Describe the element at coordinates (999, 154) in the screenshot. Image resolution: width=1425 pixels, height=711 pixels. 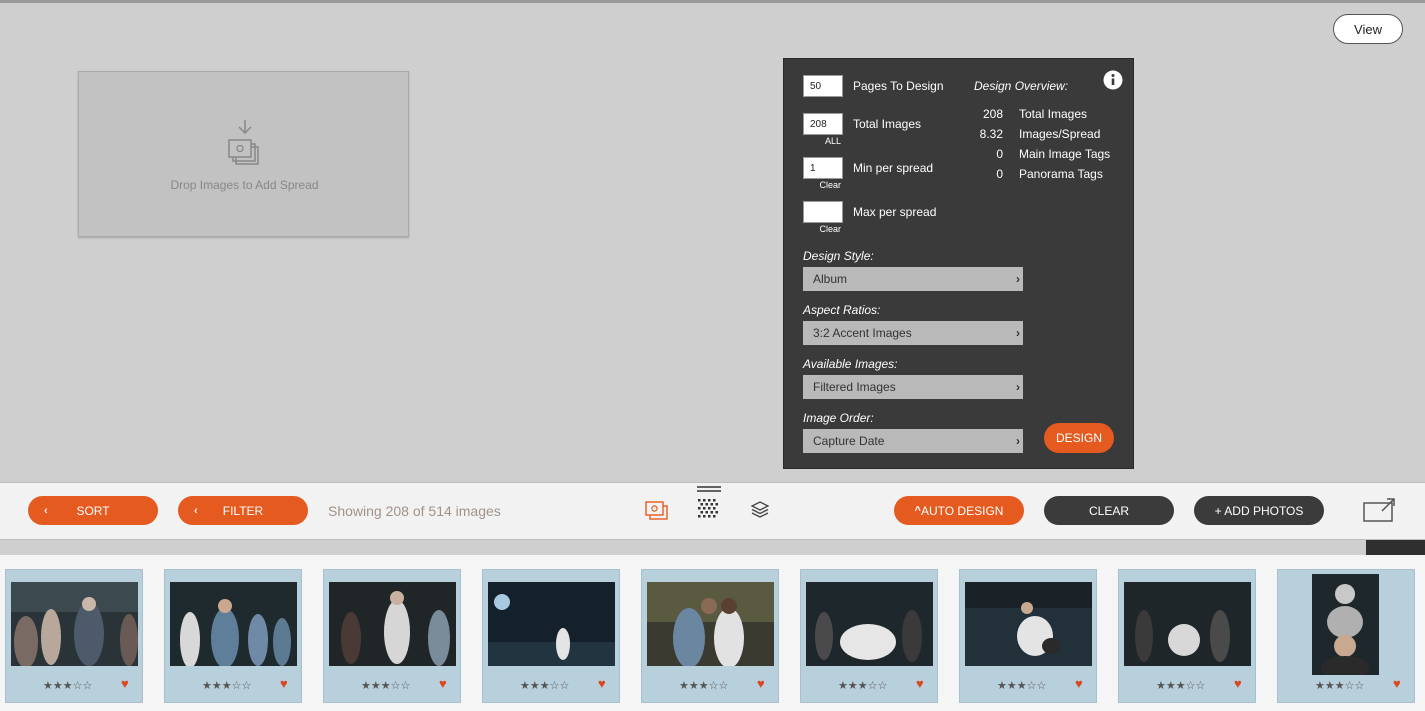
I see `overview-main-image-tags-value: 0` at that location.